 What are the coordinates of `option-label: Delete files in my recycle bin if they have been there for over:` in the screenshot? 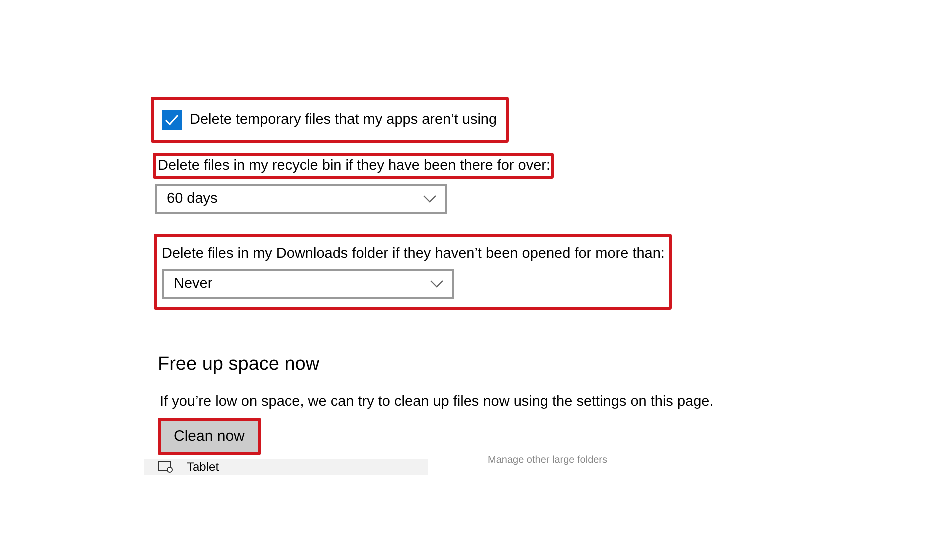 It's located at (354, 166).